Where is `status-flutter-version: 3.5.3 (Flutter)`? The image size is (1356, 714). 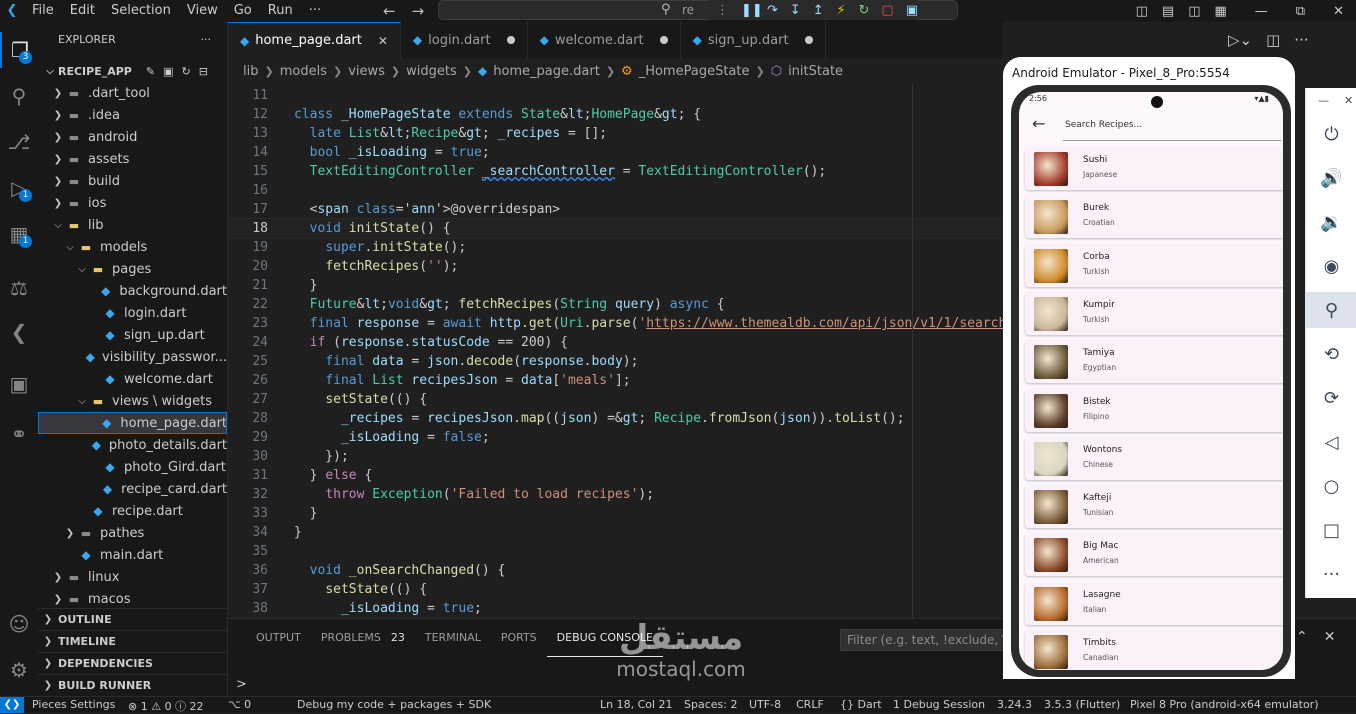
status-flutter-version: 3.5.3 (Flutter) is located at coordinates (1082, 704).